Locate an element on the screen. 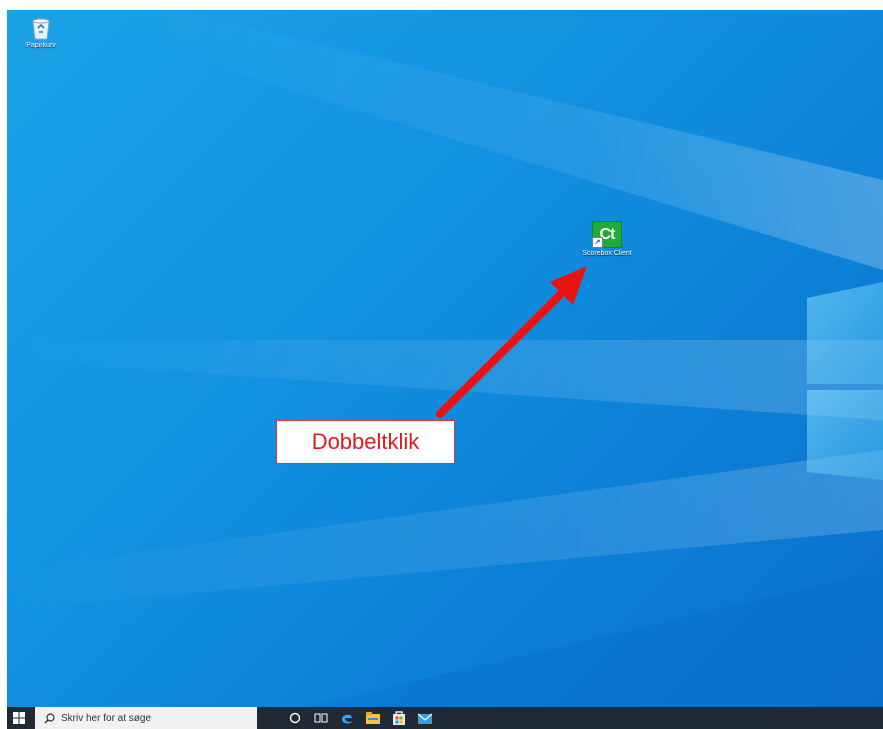  store-icon is located at coordinates (399, 718).